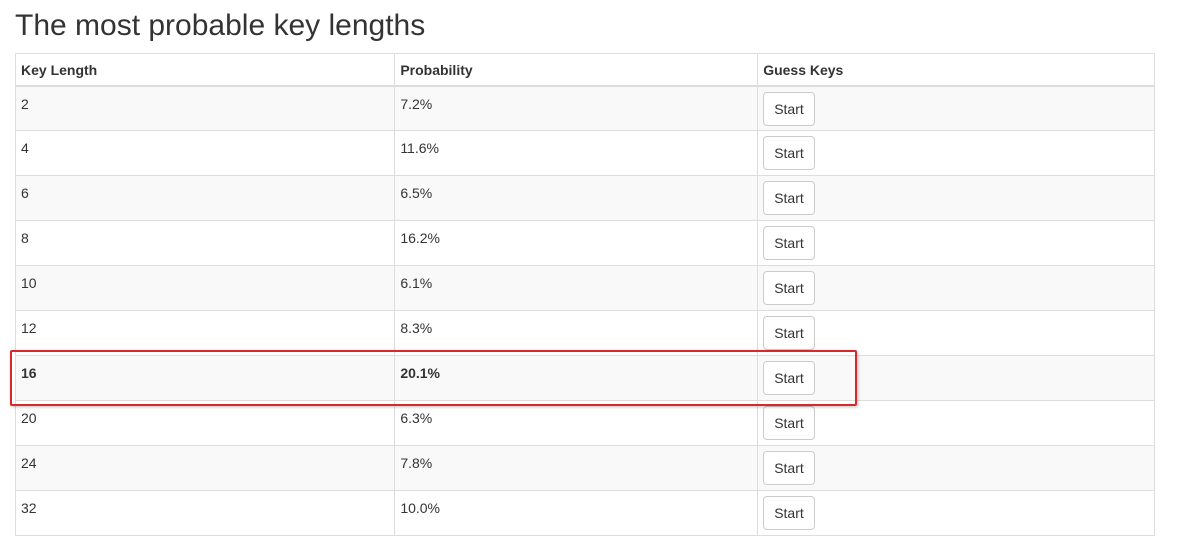 This screenshot has height=552, width=1178. What do you see at coordinates (576, 70) in the screenshot?
I see `header-probability: Probability` at bounding box center [576, 70].